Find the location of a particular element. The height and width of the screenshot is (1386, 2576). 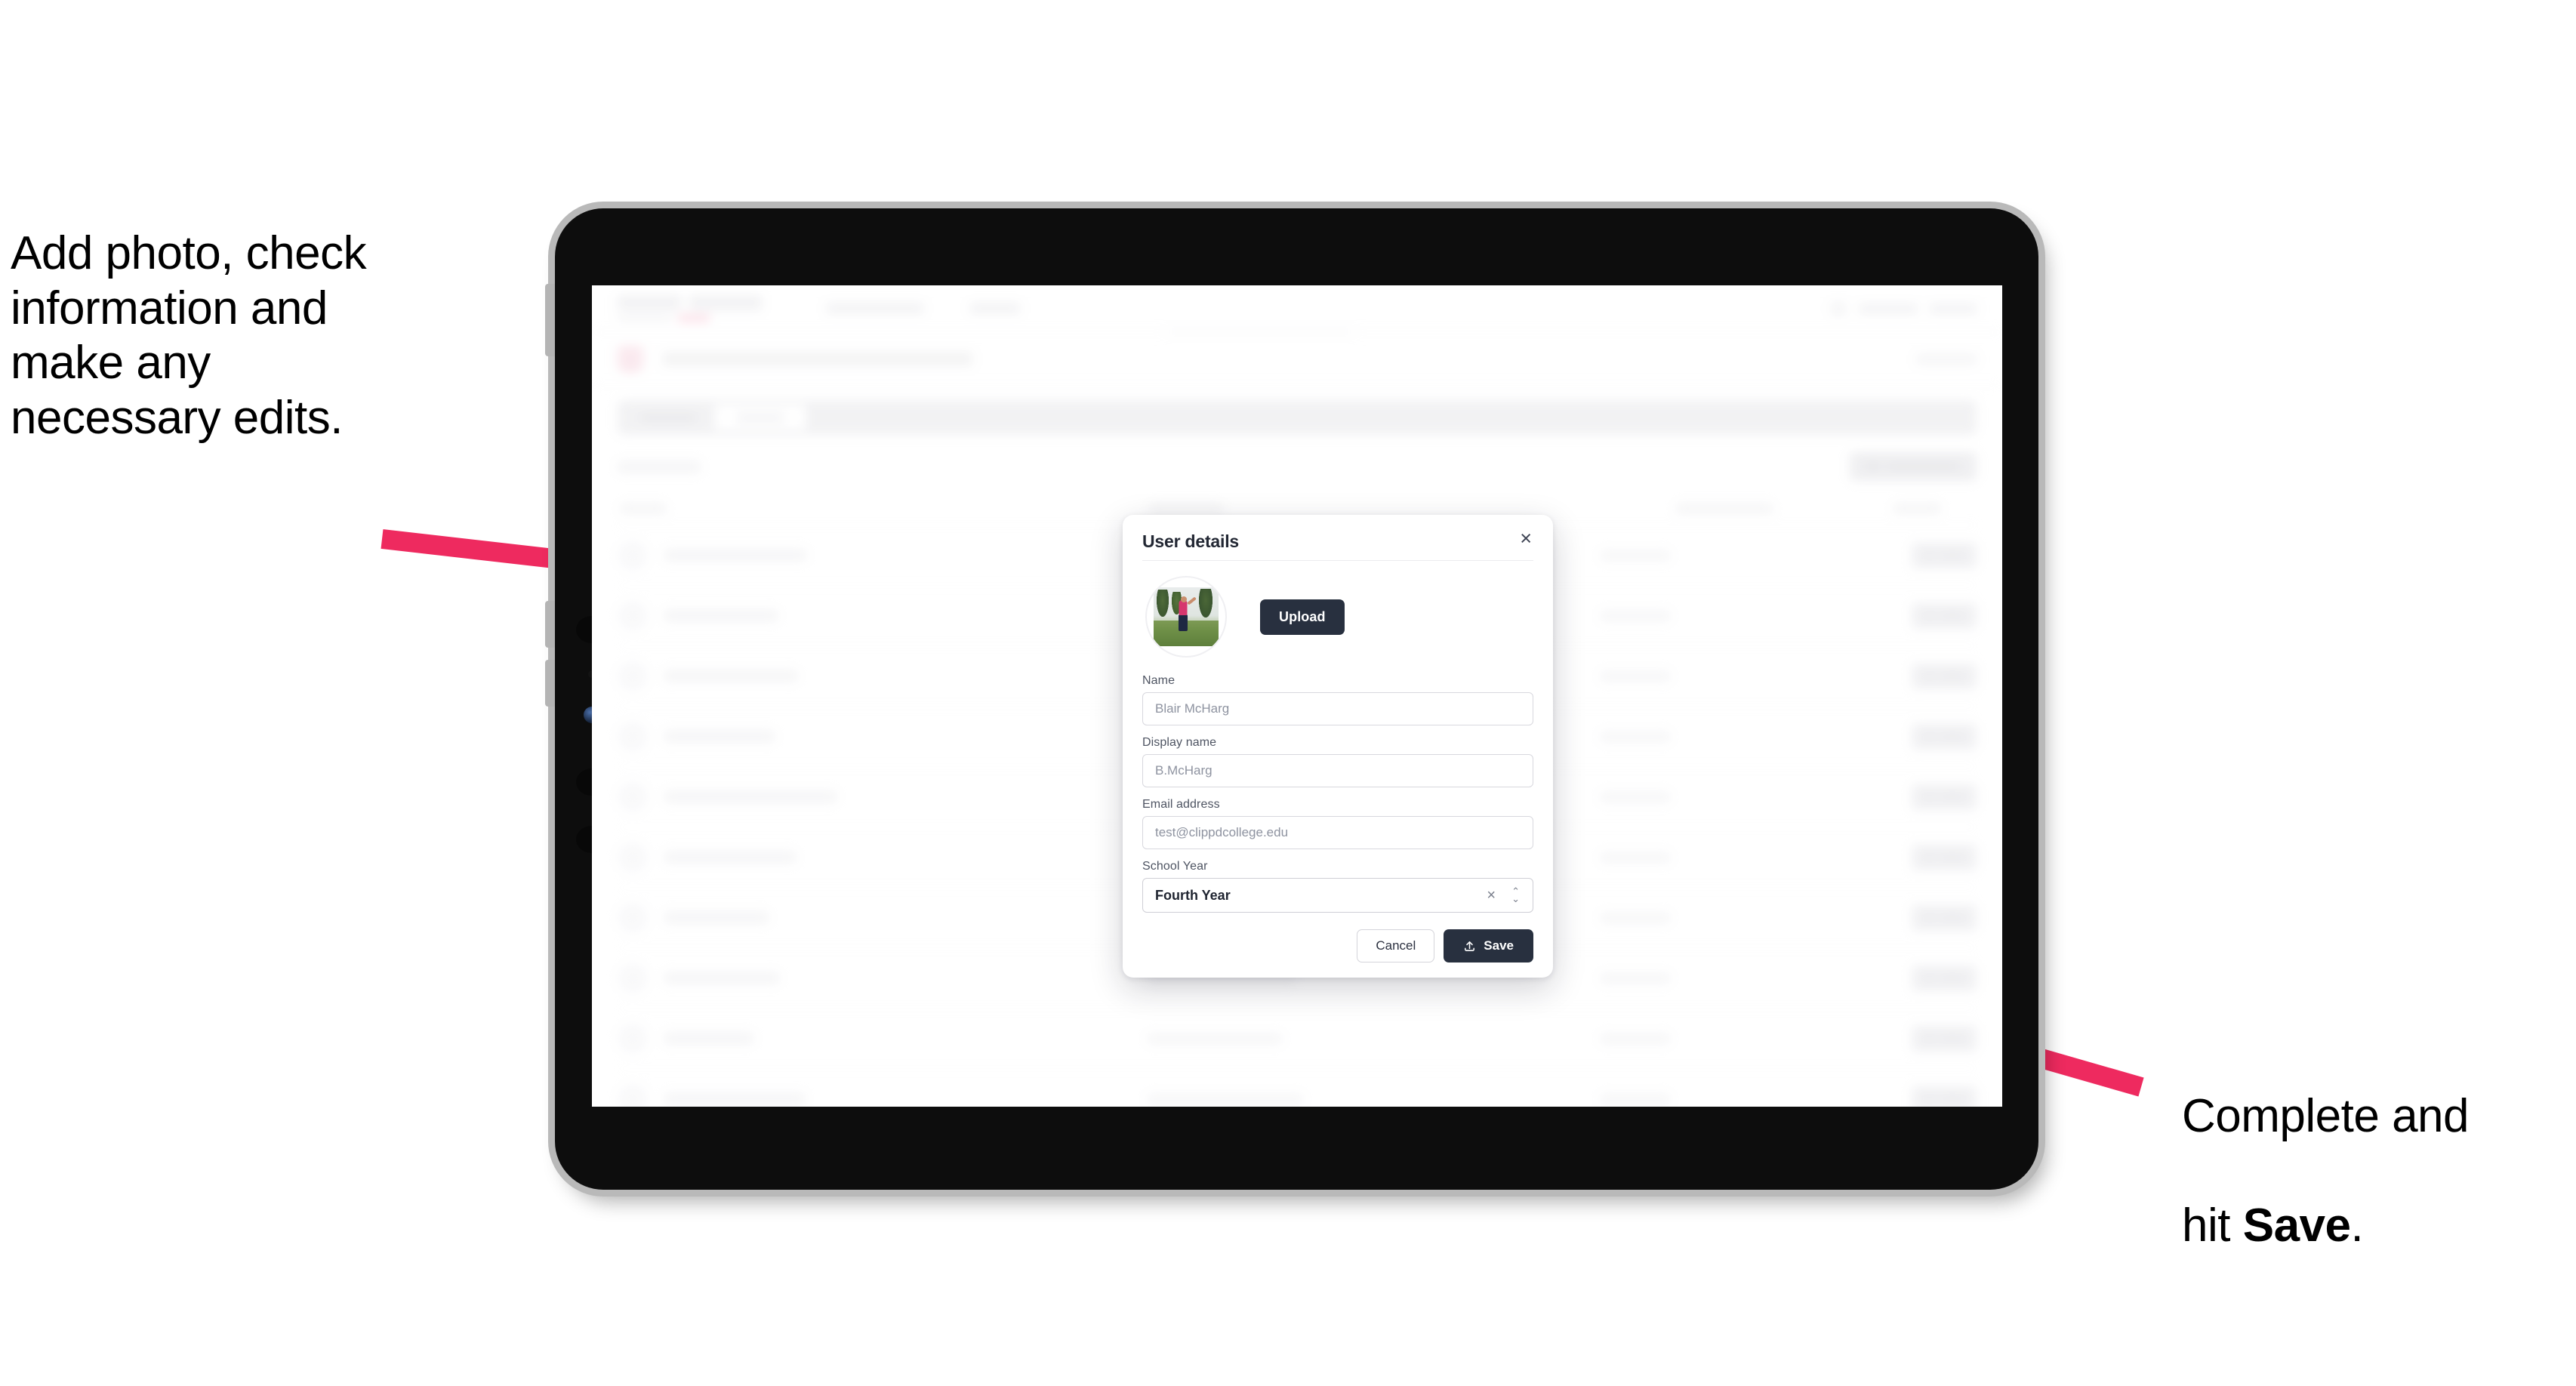

field-school-year: School Year Fourth Year × ⌃ ⌄ is located at coordinates (1337, 886).